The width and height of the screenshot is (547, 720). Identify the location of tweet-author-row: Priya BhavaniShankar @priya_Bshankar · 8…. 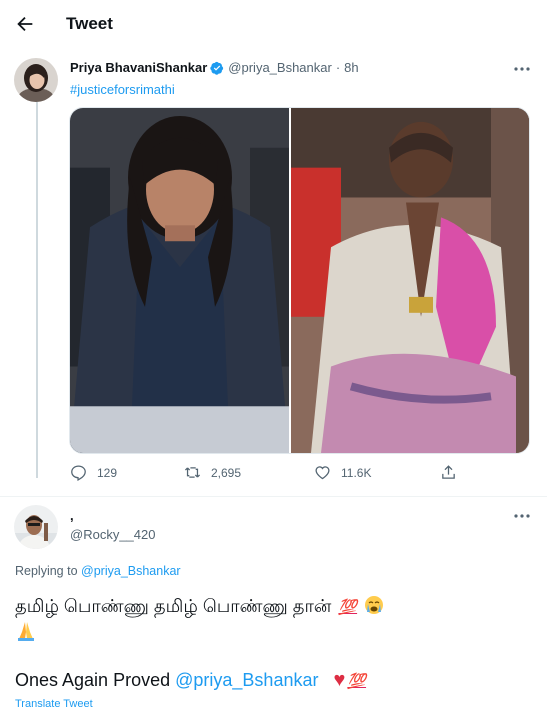
(214, 67).